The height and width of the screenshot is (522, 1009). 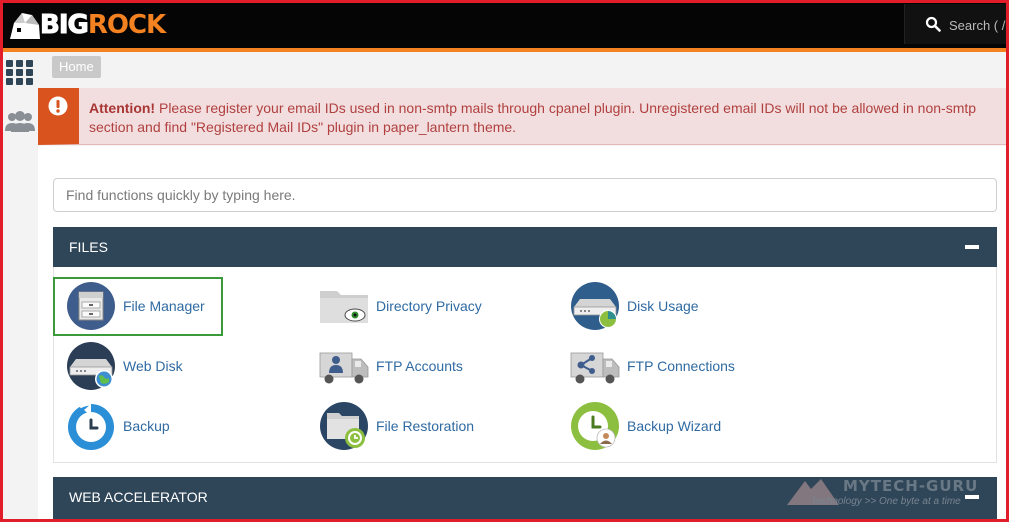 I want to click on backup-wizard-label: Backup Wizard, so click(x=674, y=426).